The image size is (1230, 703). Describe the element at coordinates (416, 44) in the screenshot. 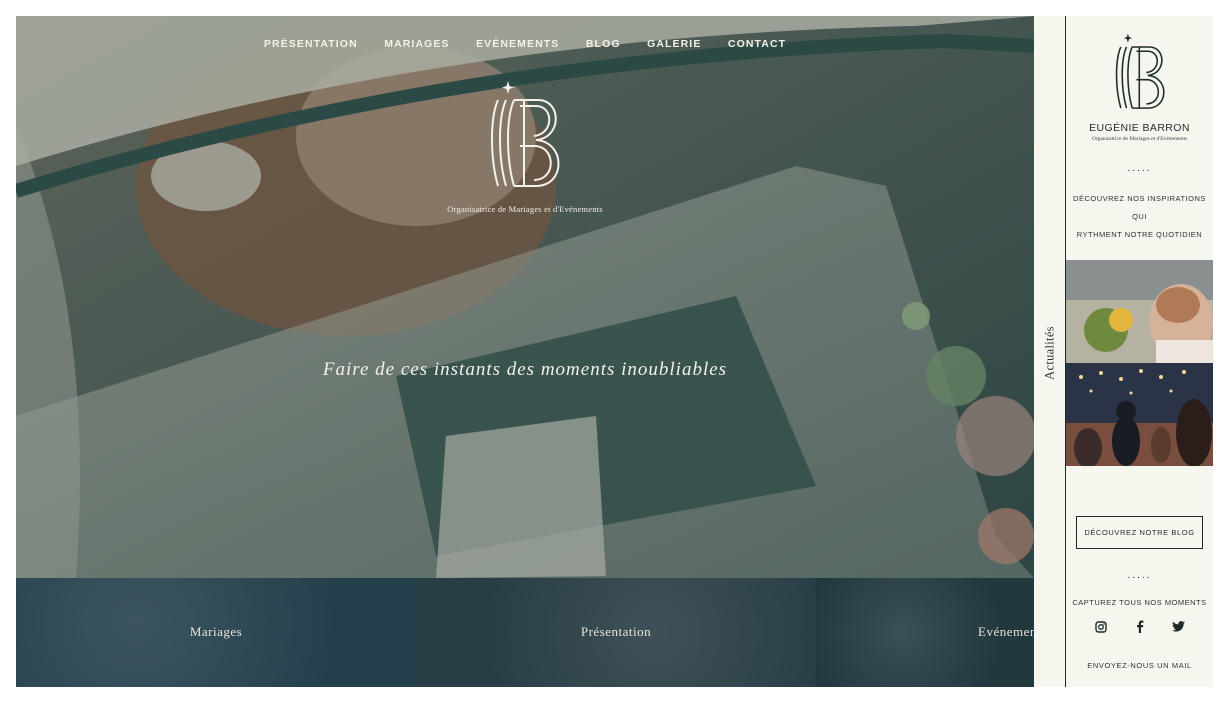

I see `nav-mariages: MARIAGES` at that location.